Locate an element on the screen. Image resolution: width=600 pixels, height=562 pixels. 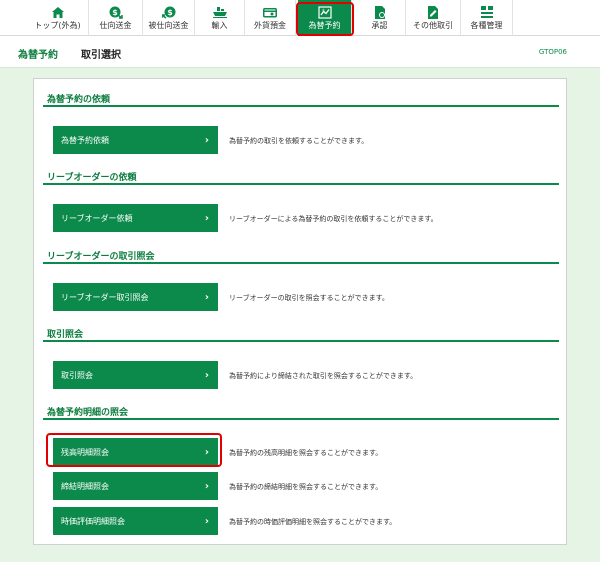
section-title-fx-request: 為替予約の依頼 is located at coordinates (79, 100).